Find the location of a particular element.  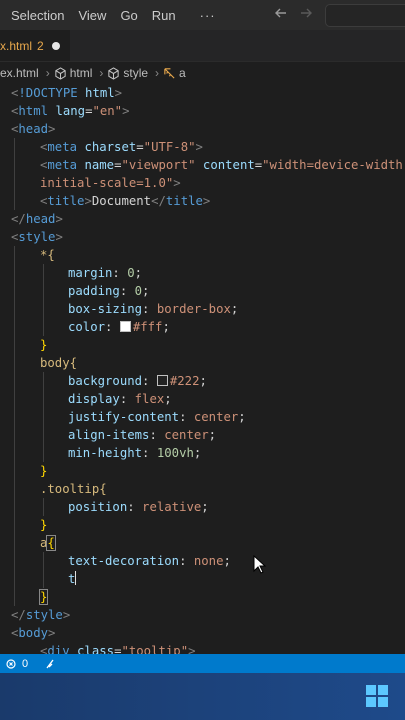

menu-bar: Selection View Go Run ··· is located at coordinates (202, 15).